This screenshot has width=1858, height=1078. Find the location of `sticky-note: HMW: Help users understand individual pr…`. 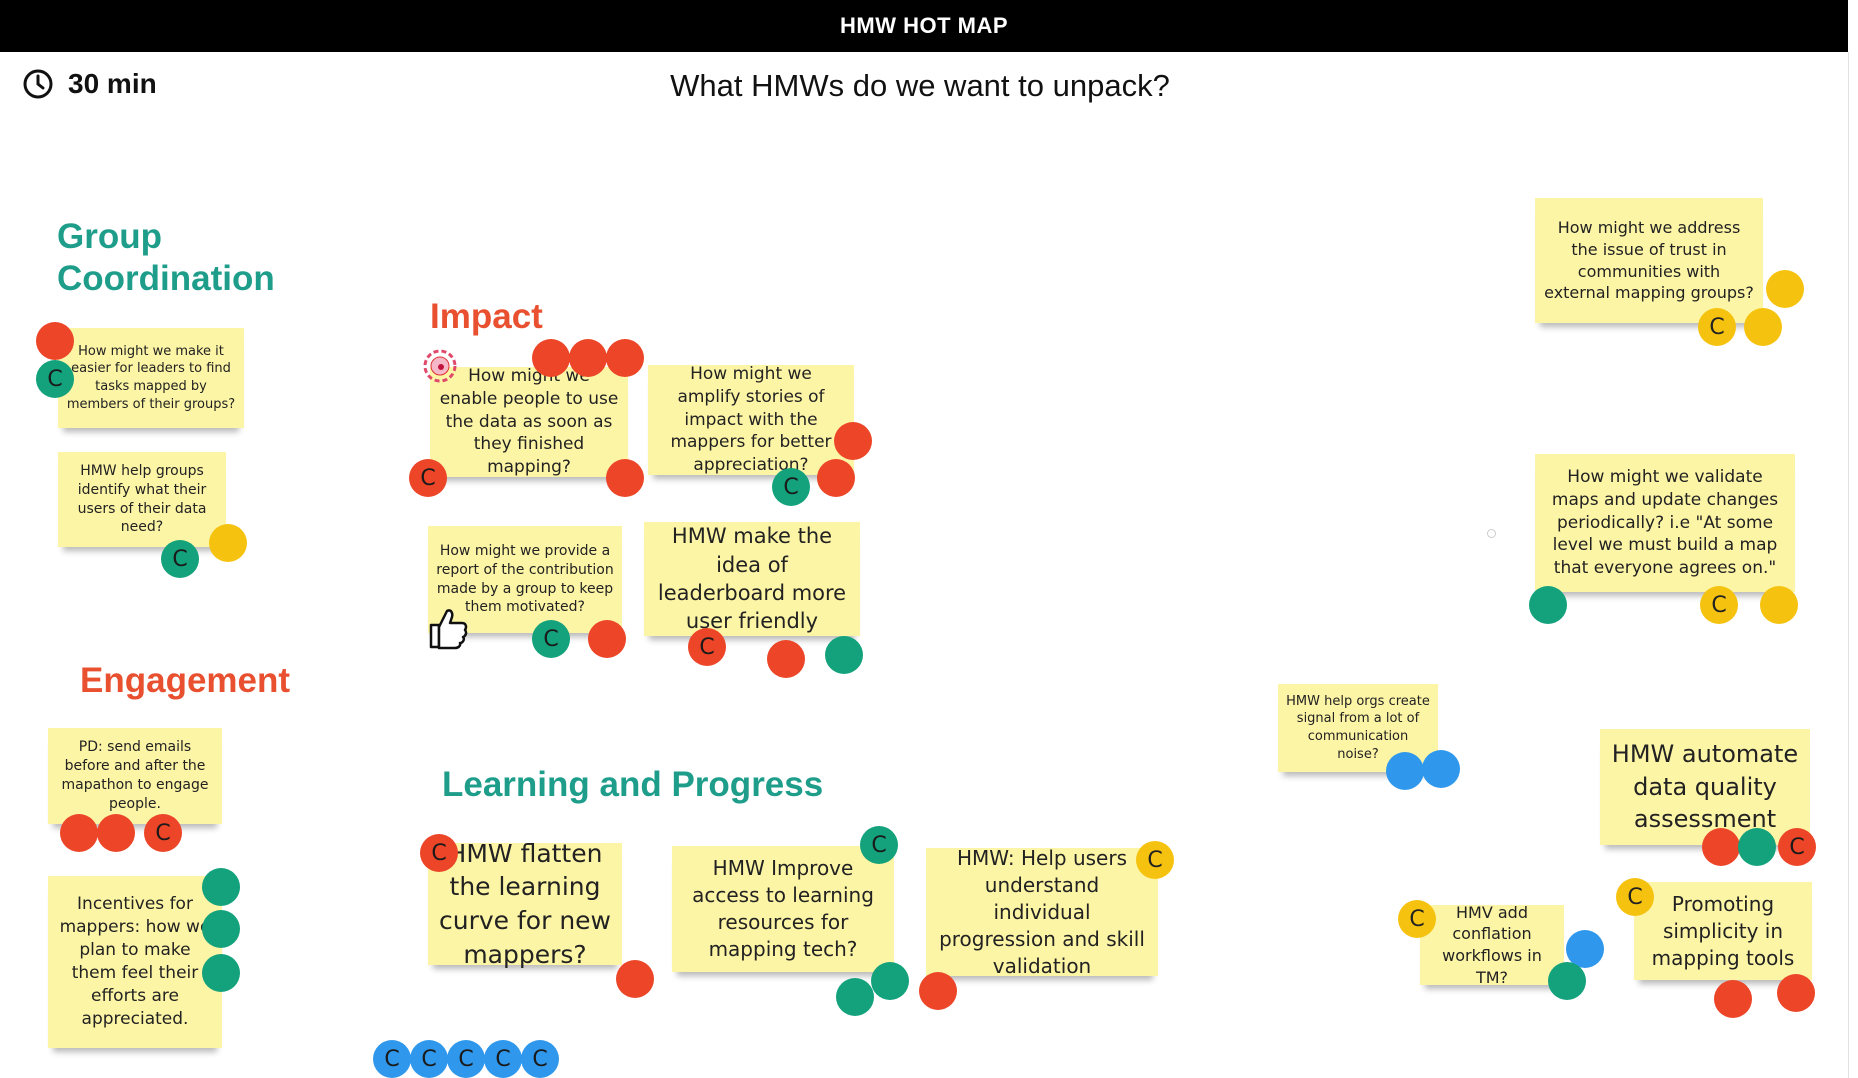

sticky-note: HMW: Help users understand individual pr… is located at coordinates (1042, 912).